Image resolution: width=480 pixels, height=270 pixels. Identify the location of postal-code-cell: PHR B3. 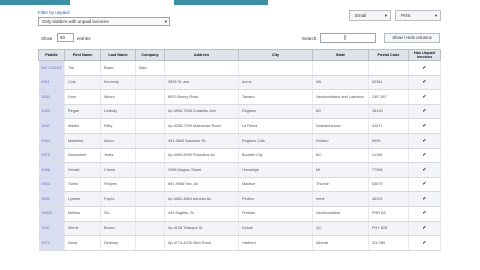
(388, 214).